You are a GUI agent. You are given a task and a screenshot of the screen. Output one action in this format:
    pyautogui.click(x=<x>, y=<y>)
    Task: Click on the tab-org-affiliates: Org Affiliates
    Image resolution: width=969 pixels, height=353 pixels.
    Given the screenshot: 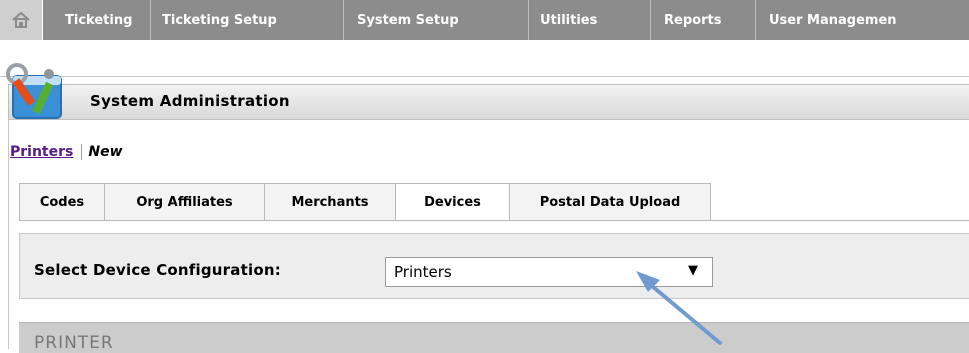 What is the action you would take?
    pyautogui.click(x=184, y=202)
    